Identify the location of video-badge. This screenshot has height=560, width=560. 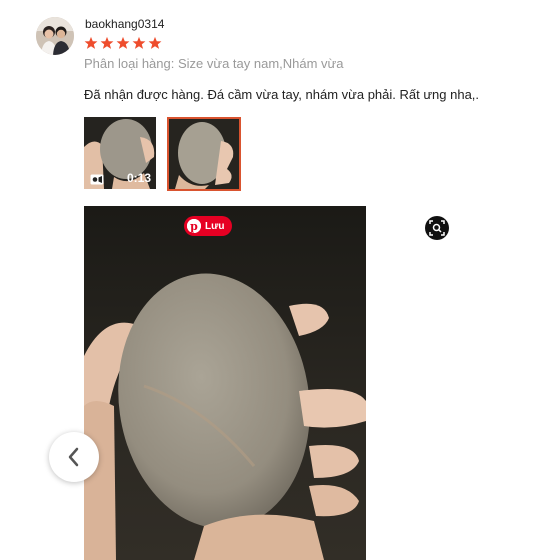
(97, 179).